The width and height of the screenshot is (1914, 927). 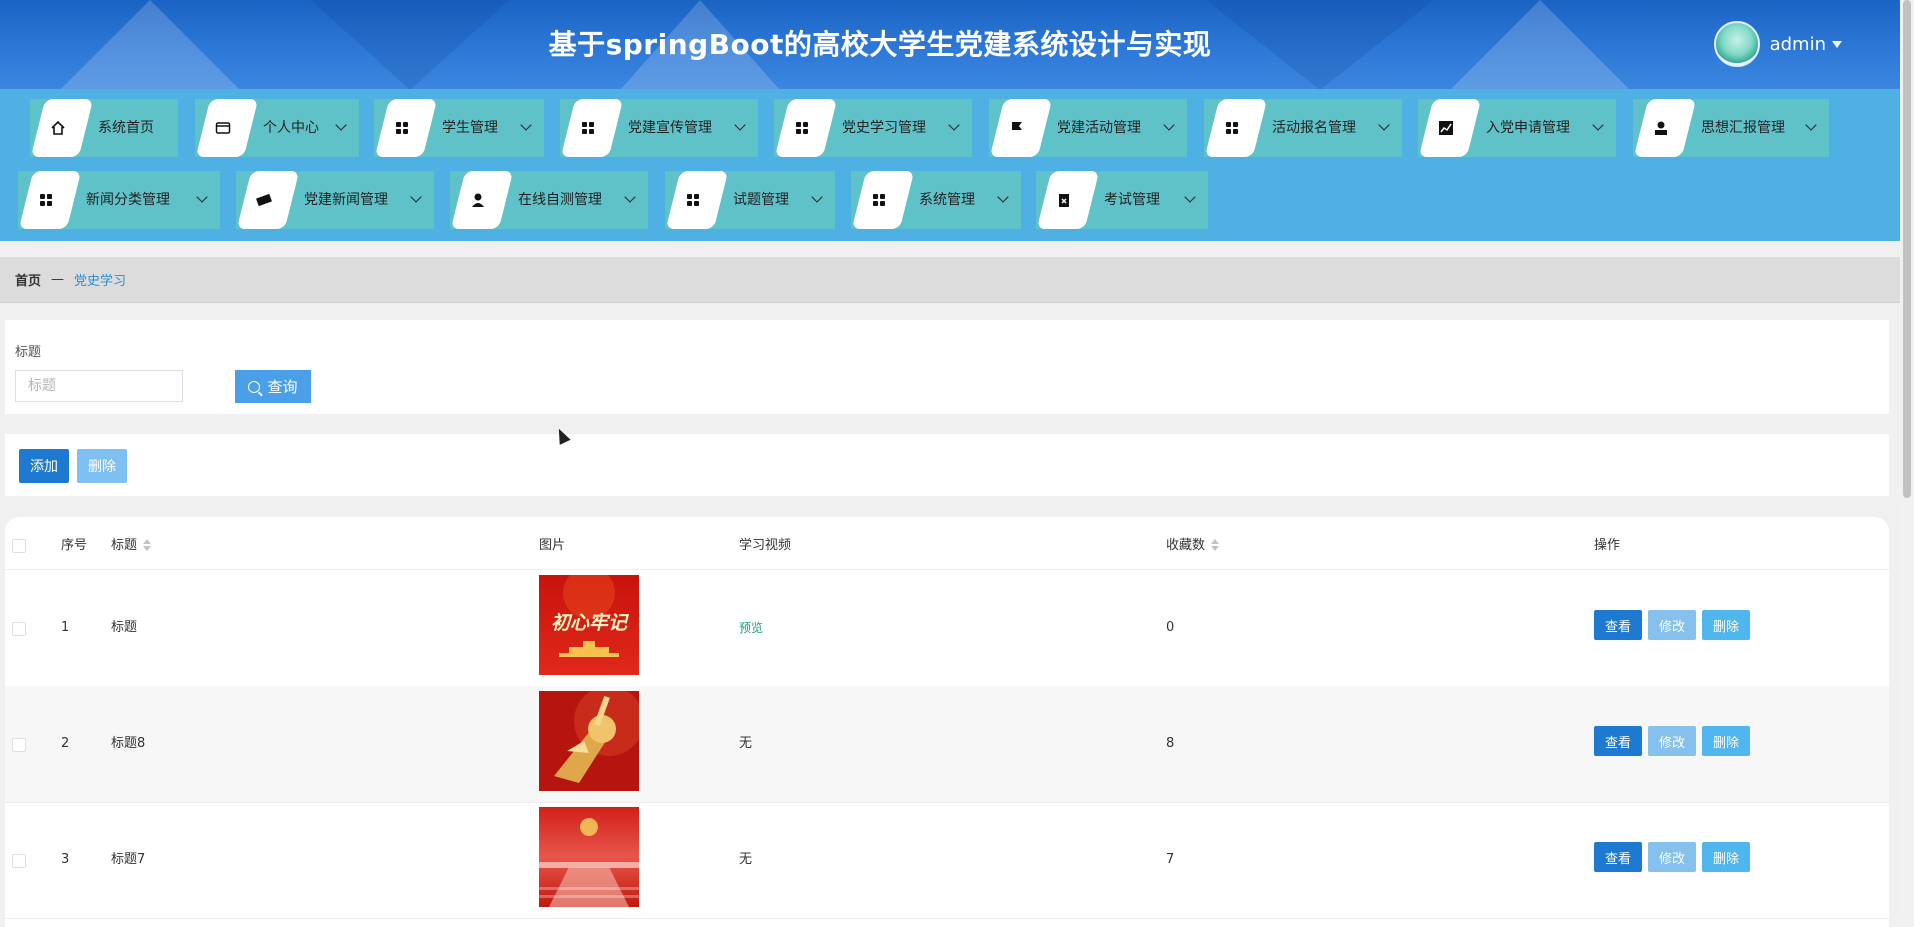 I want to click on table-row: 2 标题8 无 8 查看 修改 删除, so click(x=947, y=744).